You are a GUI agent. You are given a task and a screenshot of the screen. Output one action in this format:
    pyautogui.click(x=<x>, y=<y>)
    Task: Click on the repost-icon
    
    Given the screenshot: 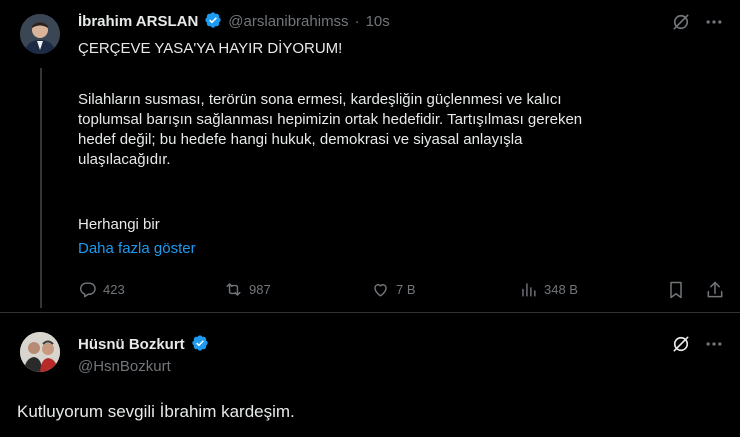 What is the action you would take?
    pyautogui.click(x=233, y=289)
    